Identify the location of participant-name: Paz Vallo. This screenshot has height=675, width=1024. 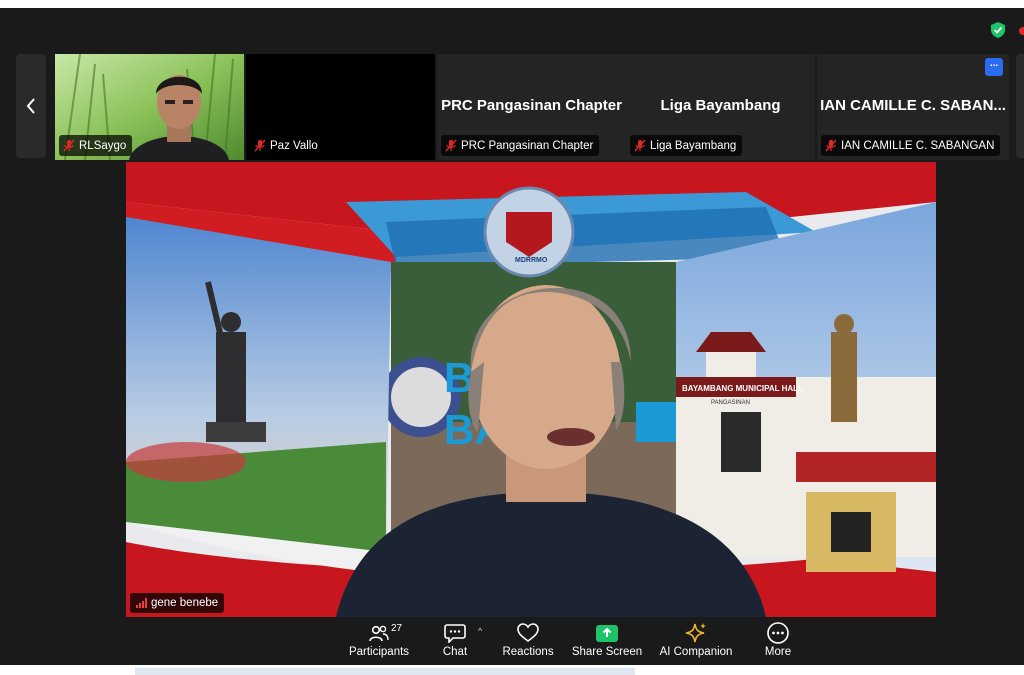
(294, 145).